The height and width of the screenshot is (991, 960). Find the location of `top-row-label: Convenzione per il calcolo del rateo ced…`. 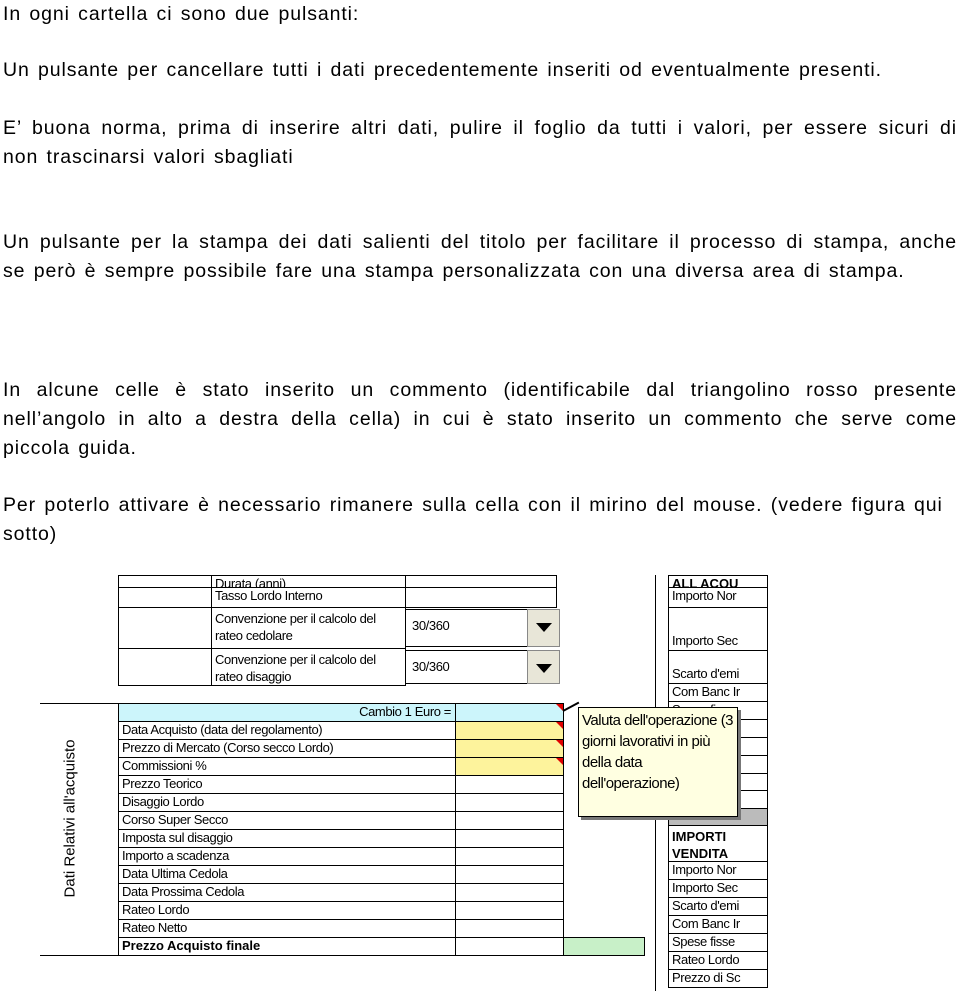

top-row-label: Convenzione per il calcolo del rateo ced… is located at coordinates (308, 628).